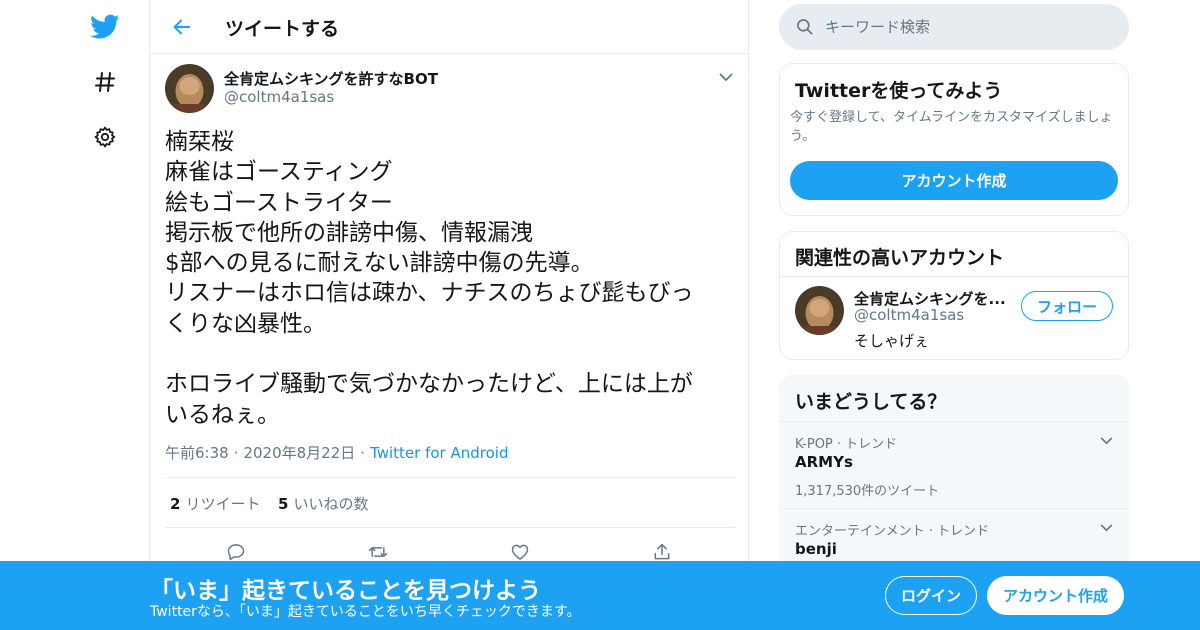  What do you see at coordinates (871, 402) in the screenshot?
I see `trends-card-title: いまどうしてる？` at bounding box center [871, 402].